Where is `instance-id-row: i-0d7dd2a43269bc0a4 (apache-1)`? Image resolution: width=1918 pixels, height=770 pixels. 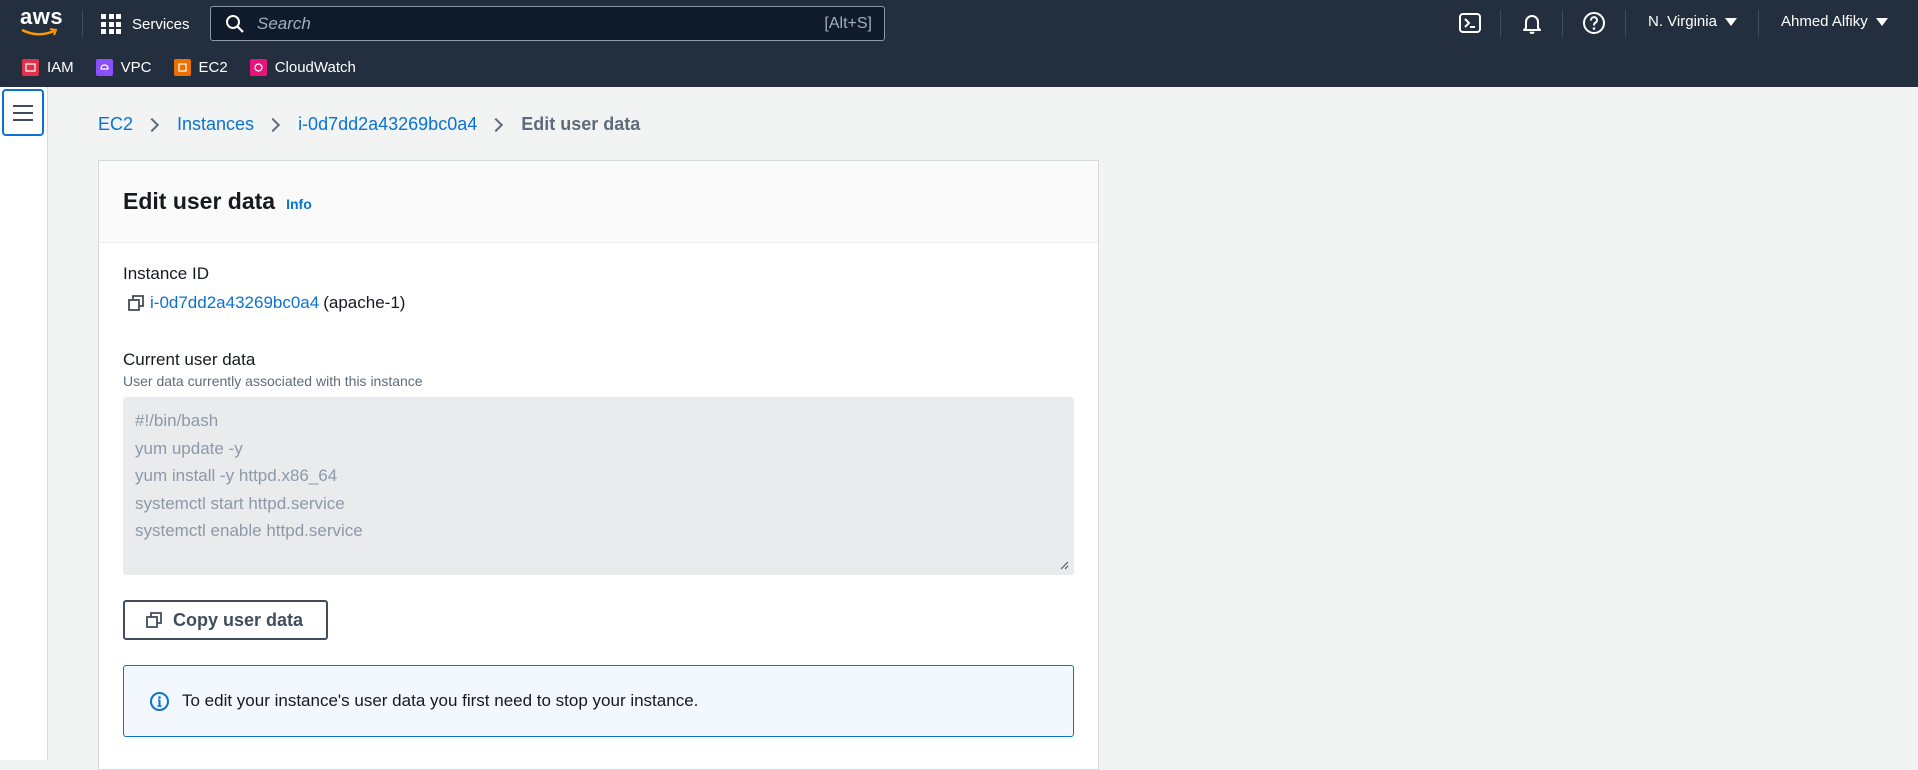
instance-id-row: i-0d7dd2a43269bc0a4 (apache-1) is located at coordinates (266, 303).